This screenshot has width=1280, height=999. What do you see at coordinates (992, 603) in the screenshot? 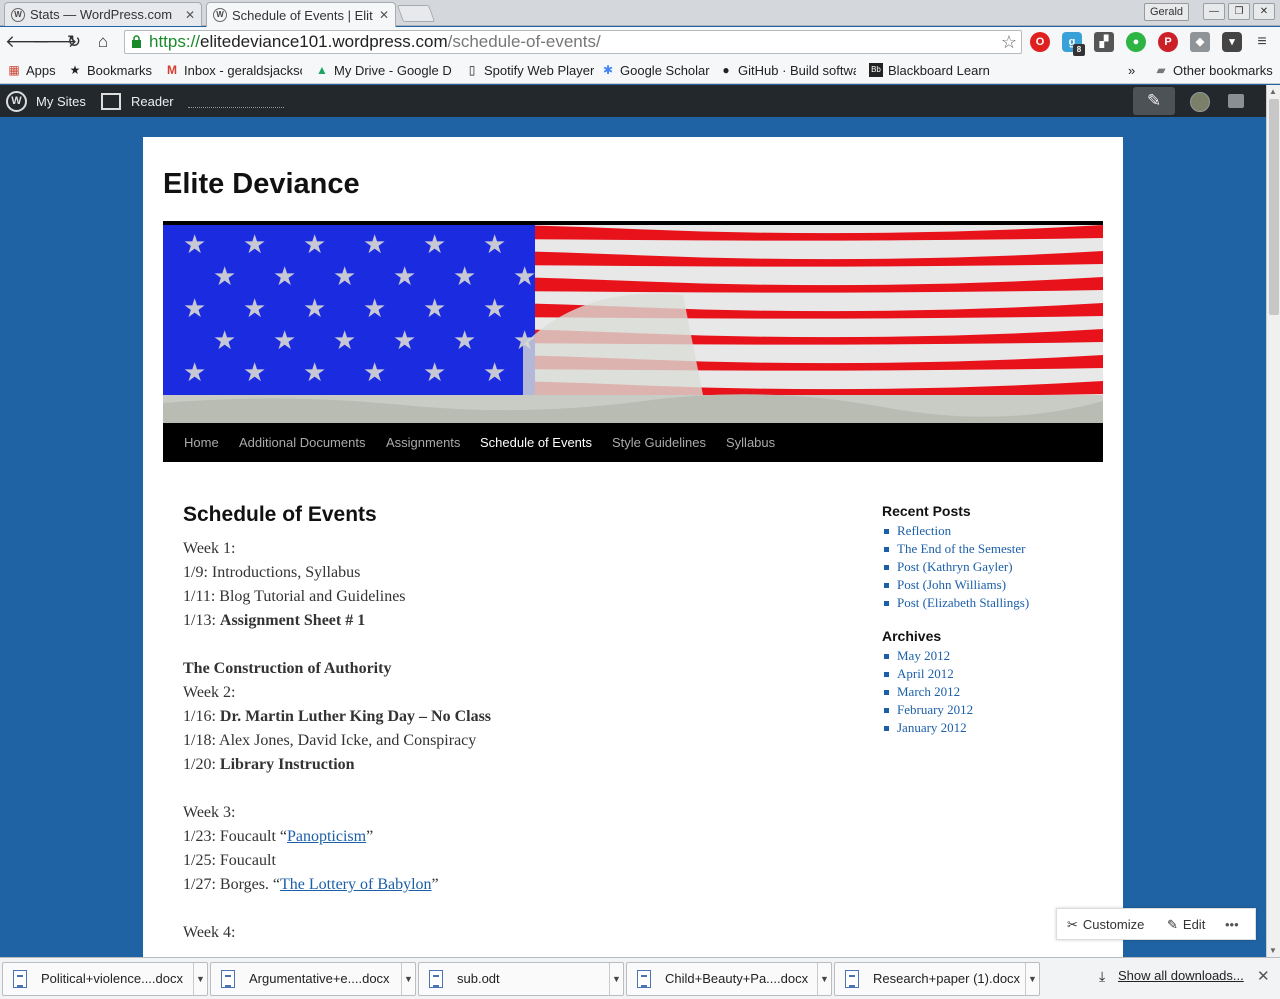
I see `recent-post-link: Post (Elizabeth Stallings)` at bounding box center [992, 603].